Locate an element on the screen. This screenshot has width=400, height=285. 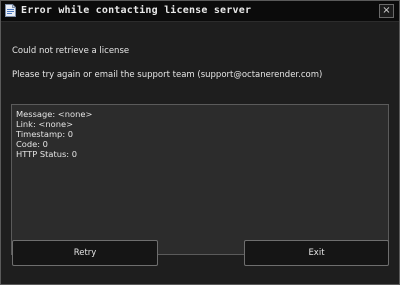
detail-timestamp: Timestamp: 0 is located at coordinates (45, 134).